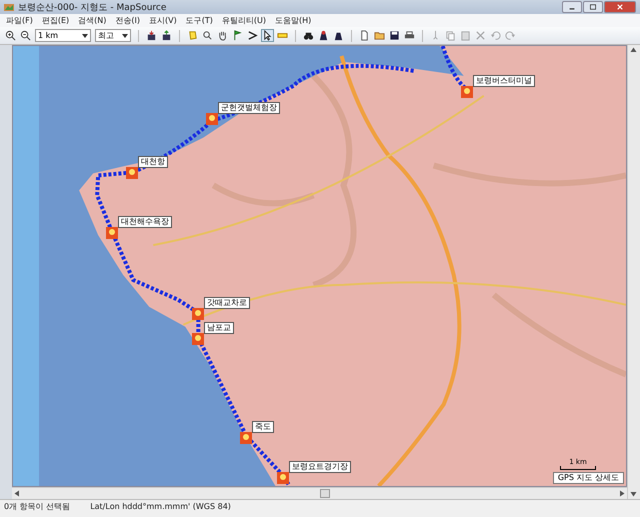 The width and height of the screenshot is (640, 517). What do you see at coordinates (166, 35) in the screenshot?
I see `send-to-device-icon` at bounding box center [166, 35].